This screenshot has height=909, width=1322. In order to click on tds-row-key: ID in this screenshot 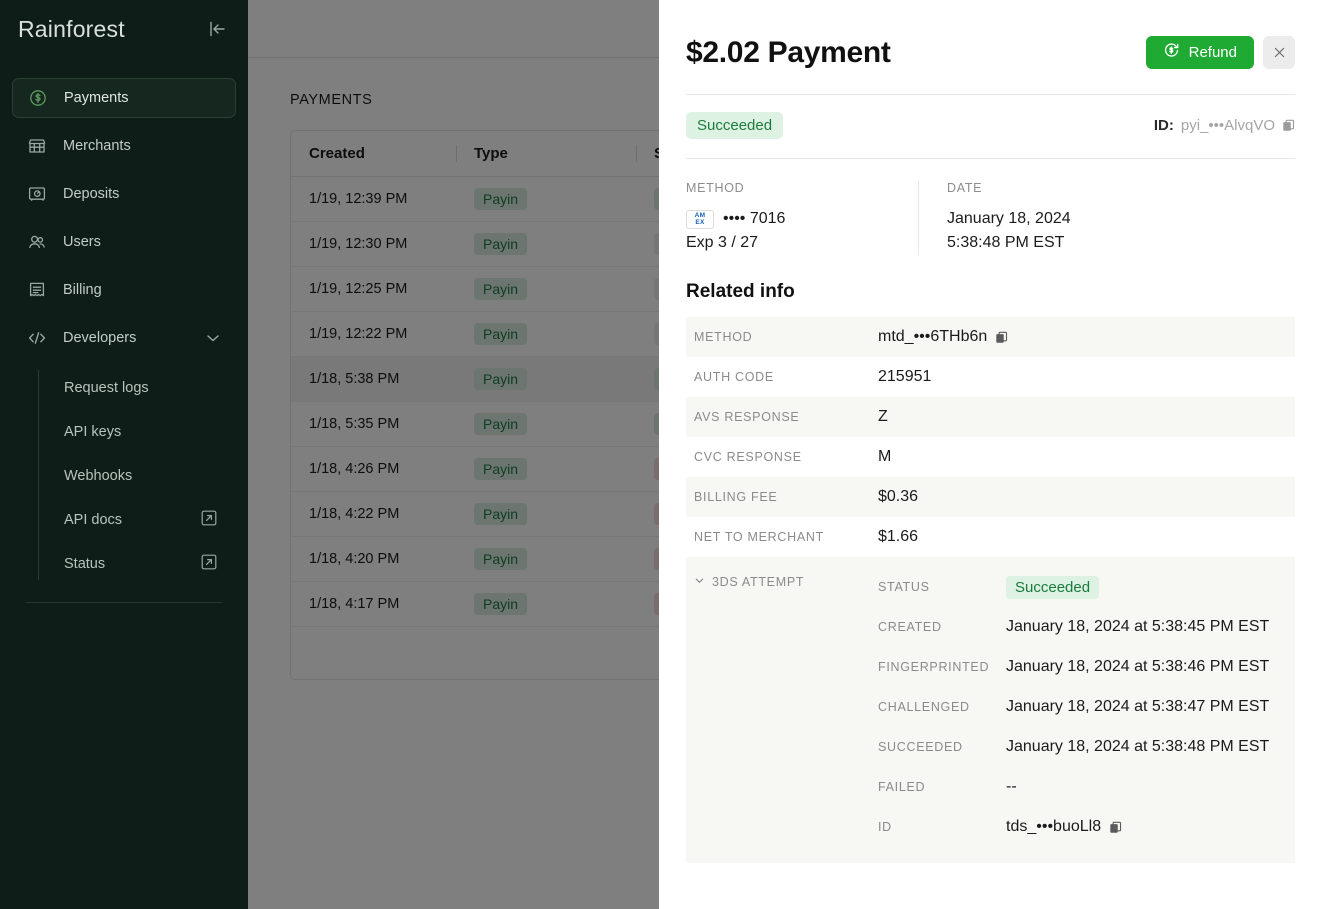, I will do `click(885, 827)`.